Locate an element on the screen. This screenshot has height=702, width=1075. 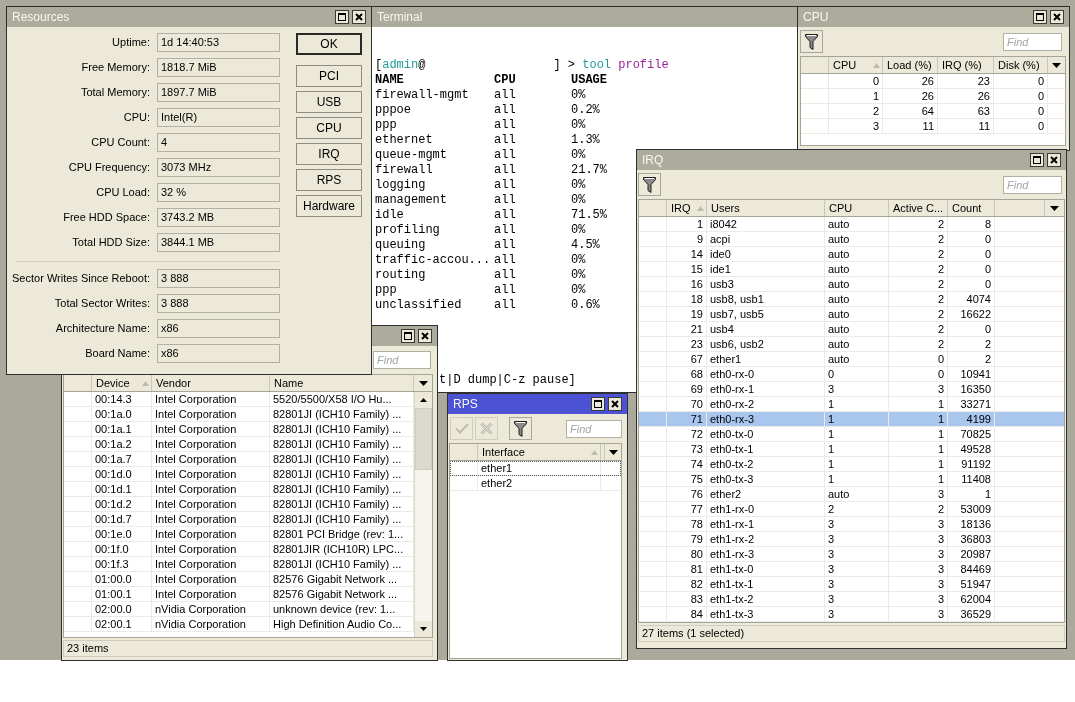
action-button: PCI is located at coordinates (329, 76).